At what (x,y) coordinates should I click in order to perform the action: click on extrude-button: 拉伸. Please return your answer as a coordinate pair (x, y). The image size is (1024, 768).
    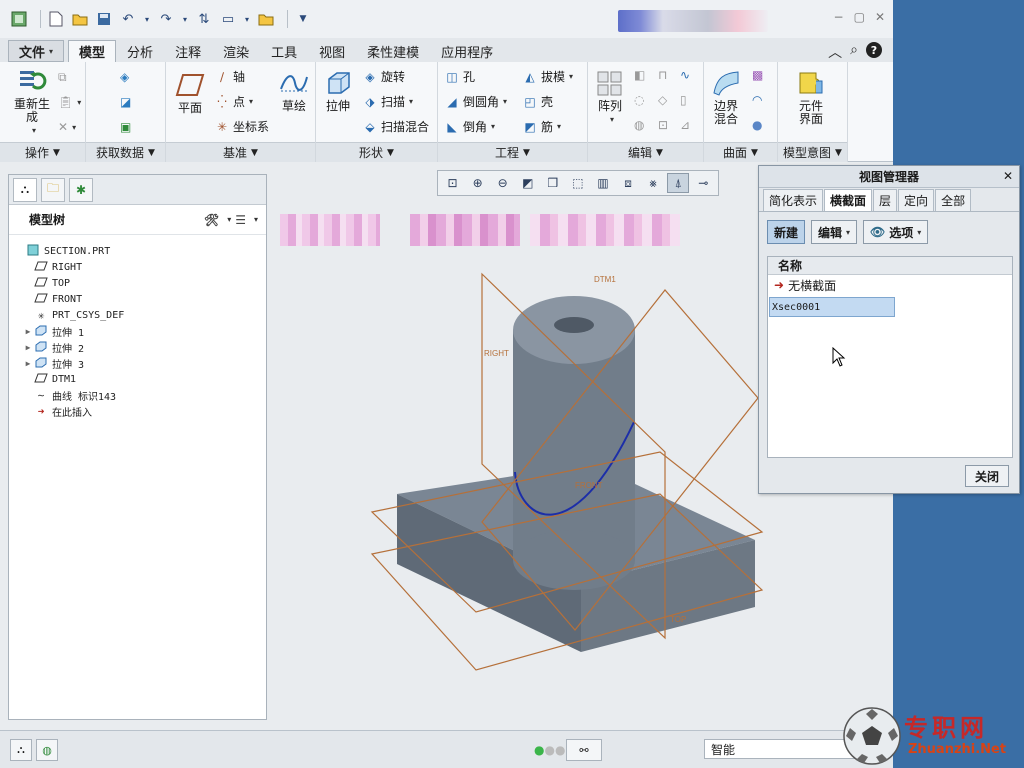
    Looking at the image, I should click on (338, 90).